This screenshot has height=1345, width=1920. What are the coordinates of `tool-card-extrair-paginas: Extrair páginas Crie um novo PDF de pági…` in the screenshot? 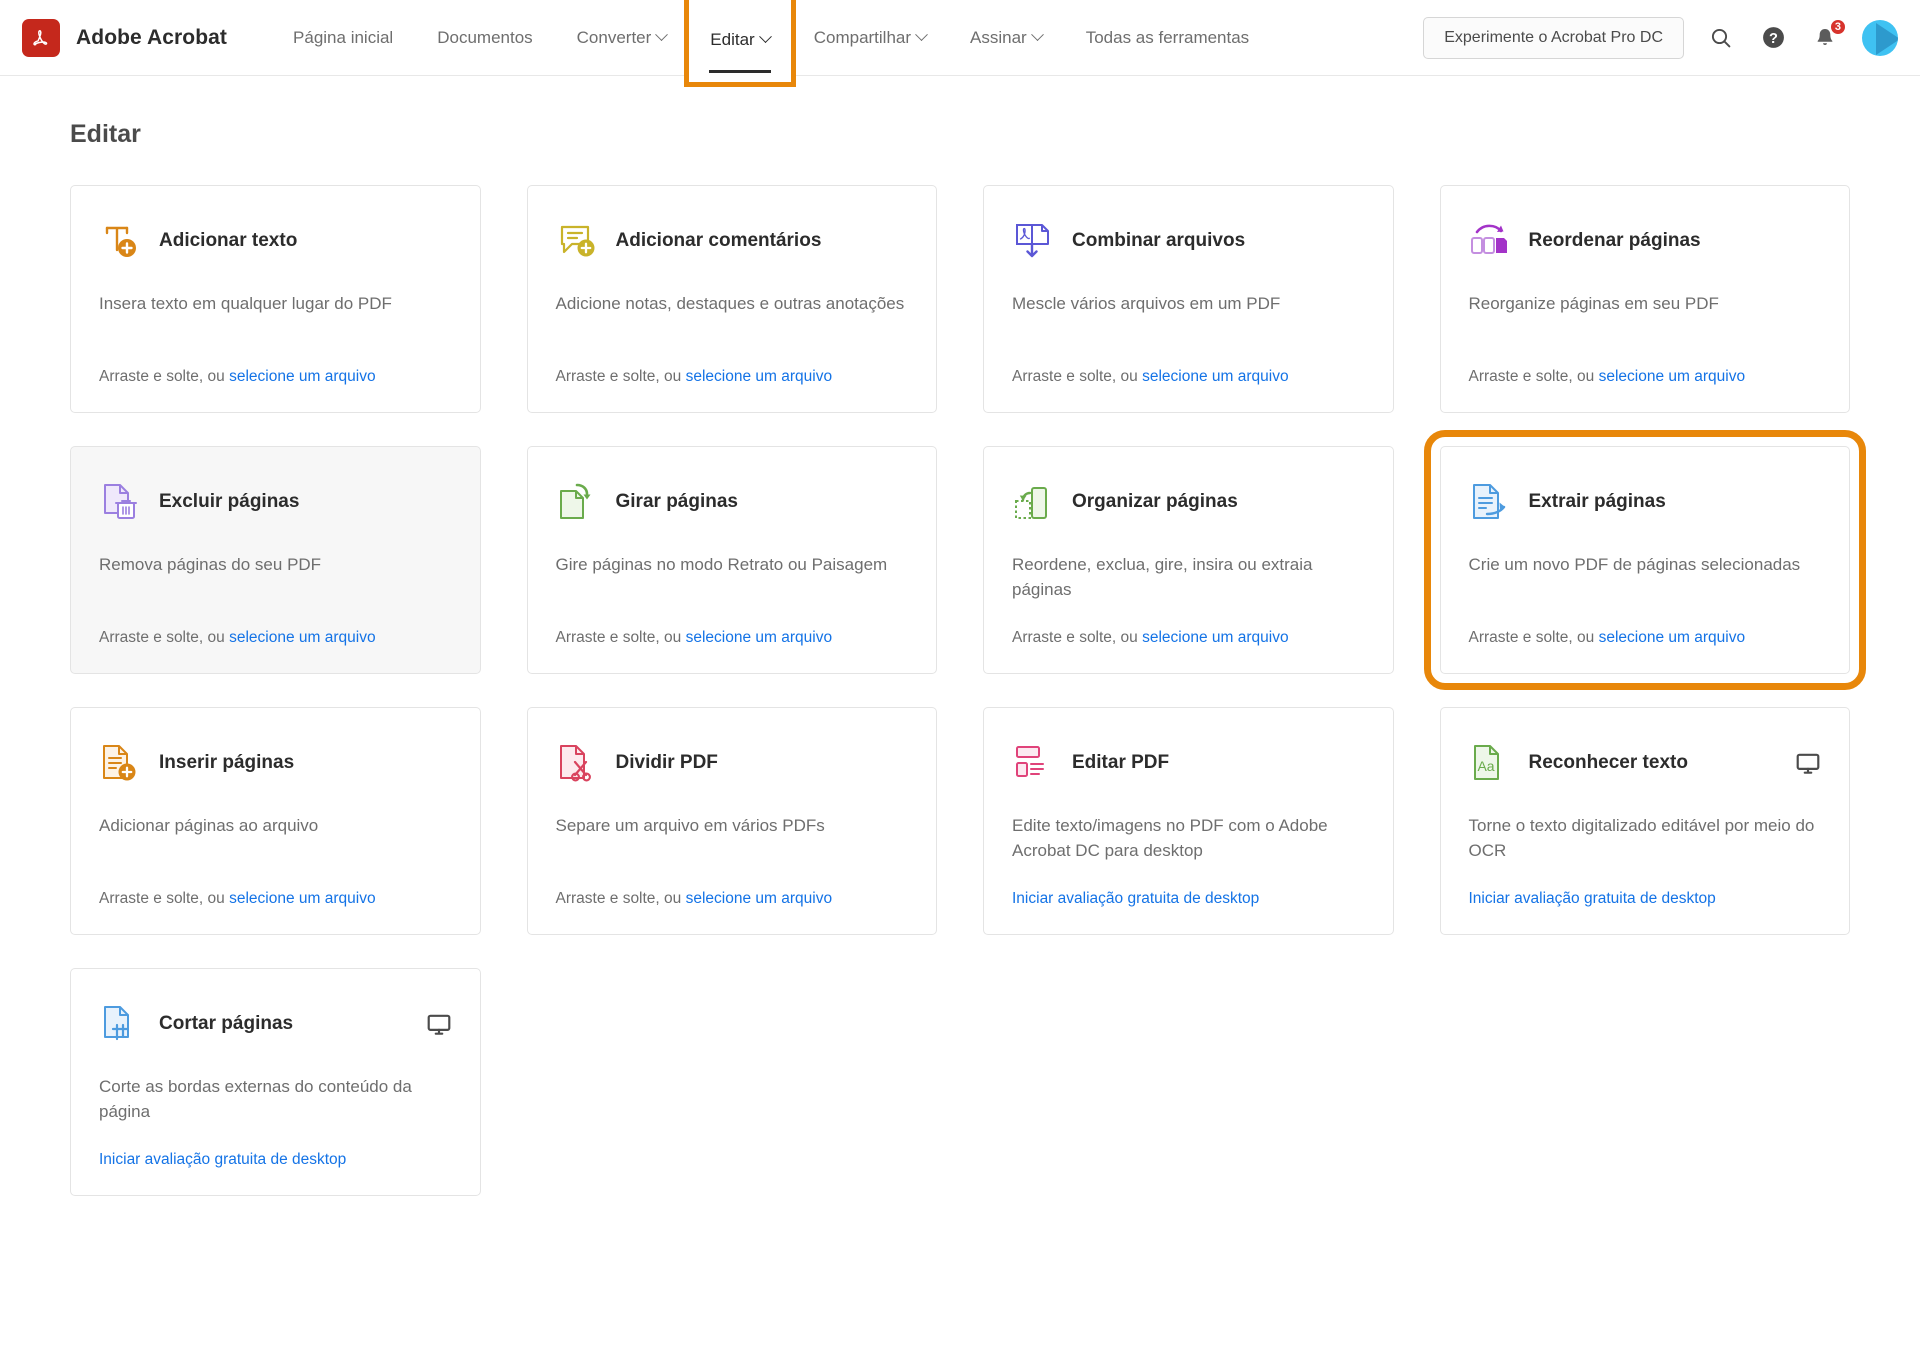 It's located at (1644, 560).